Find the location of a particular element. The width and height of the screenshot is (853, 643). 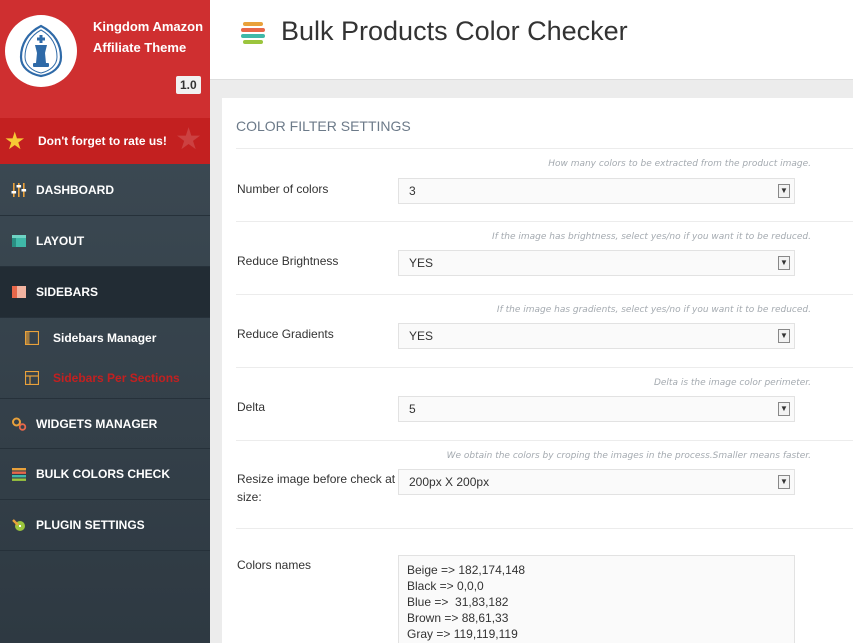

sidebar-item-layout: LAYOUT is located at coordinates (105, 241).